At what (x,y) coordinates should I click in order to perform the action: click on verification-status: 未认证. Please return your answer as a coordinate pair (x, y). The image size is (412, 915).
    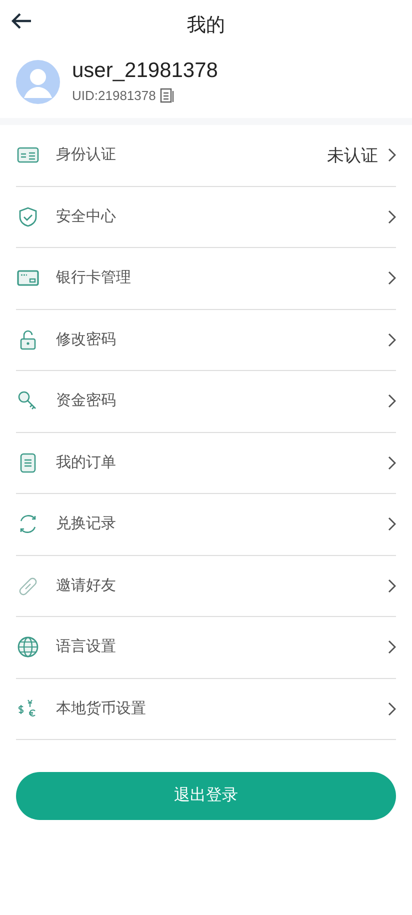
    Looking at the image, I should click on (352, 155).